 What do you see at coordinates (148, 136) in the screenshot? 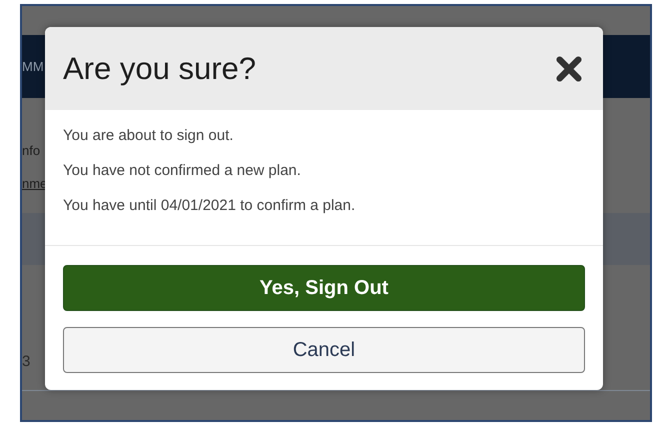
I see `message-text: You are about to sign out.` at bounding box center [148, 136].